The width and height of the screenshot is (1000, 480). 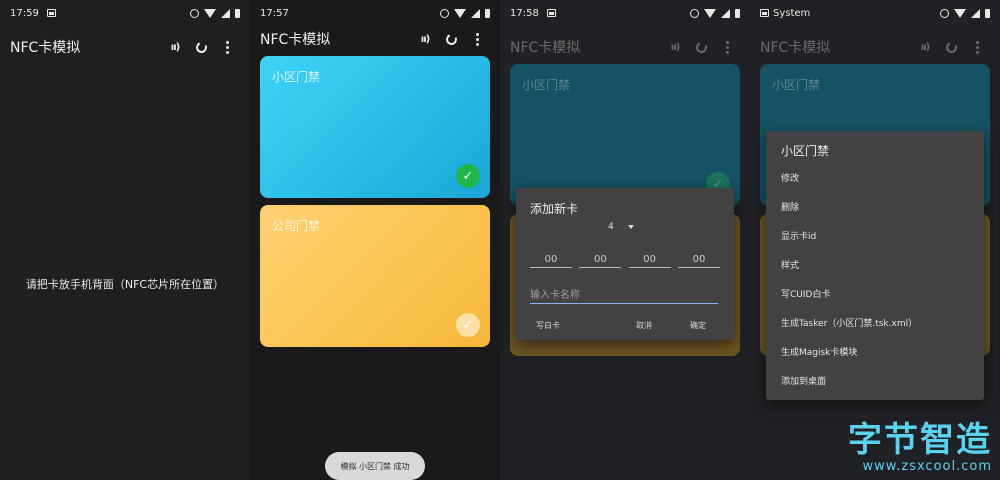 I want to click on menu-item-style: 样式, so click(x=790, y=264).